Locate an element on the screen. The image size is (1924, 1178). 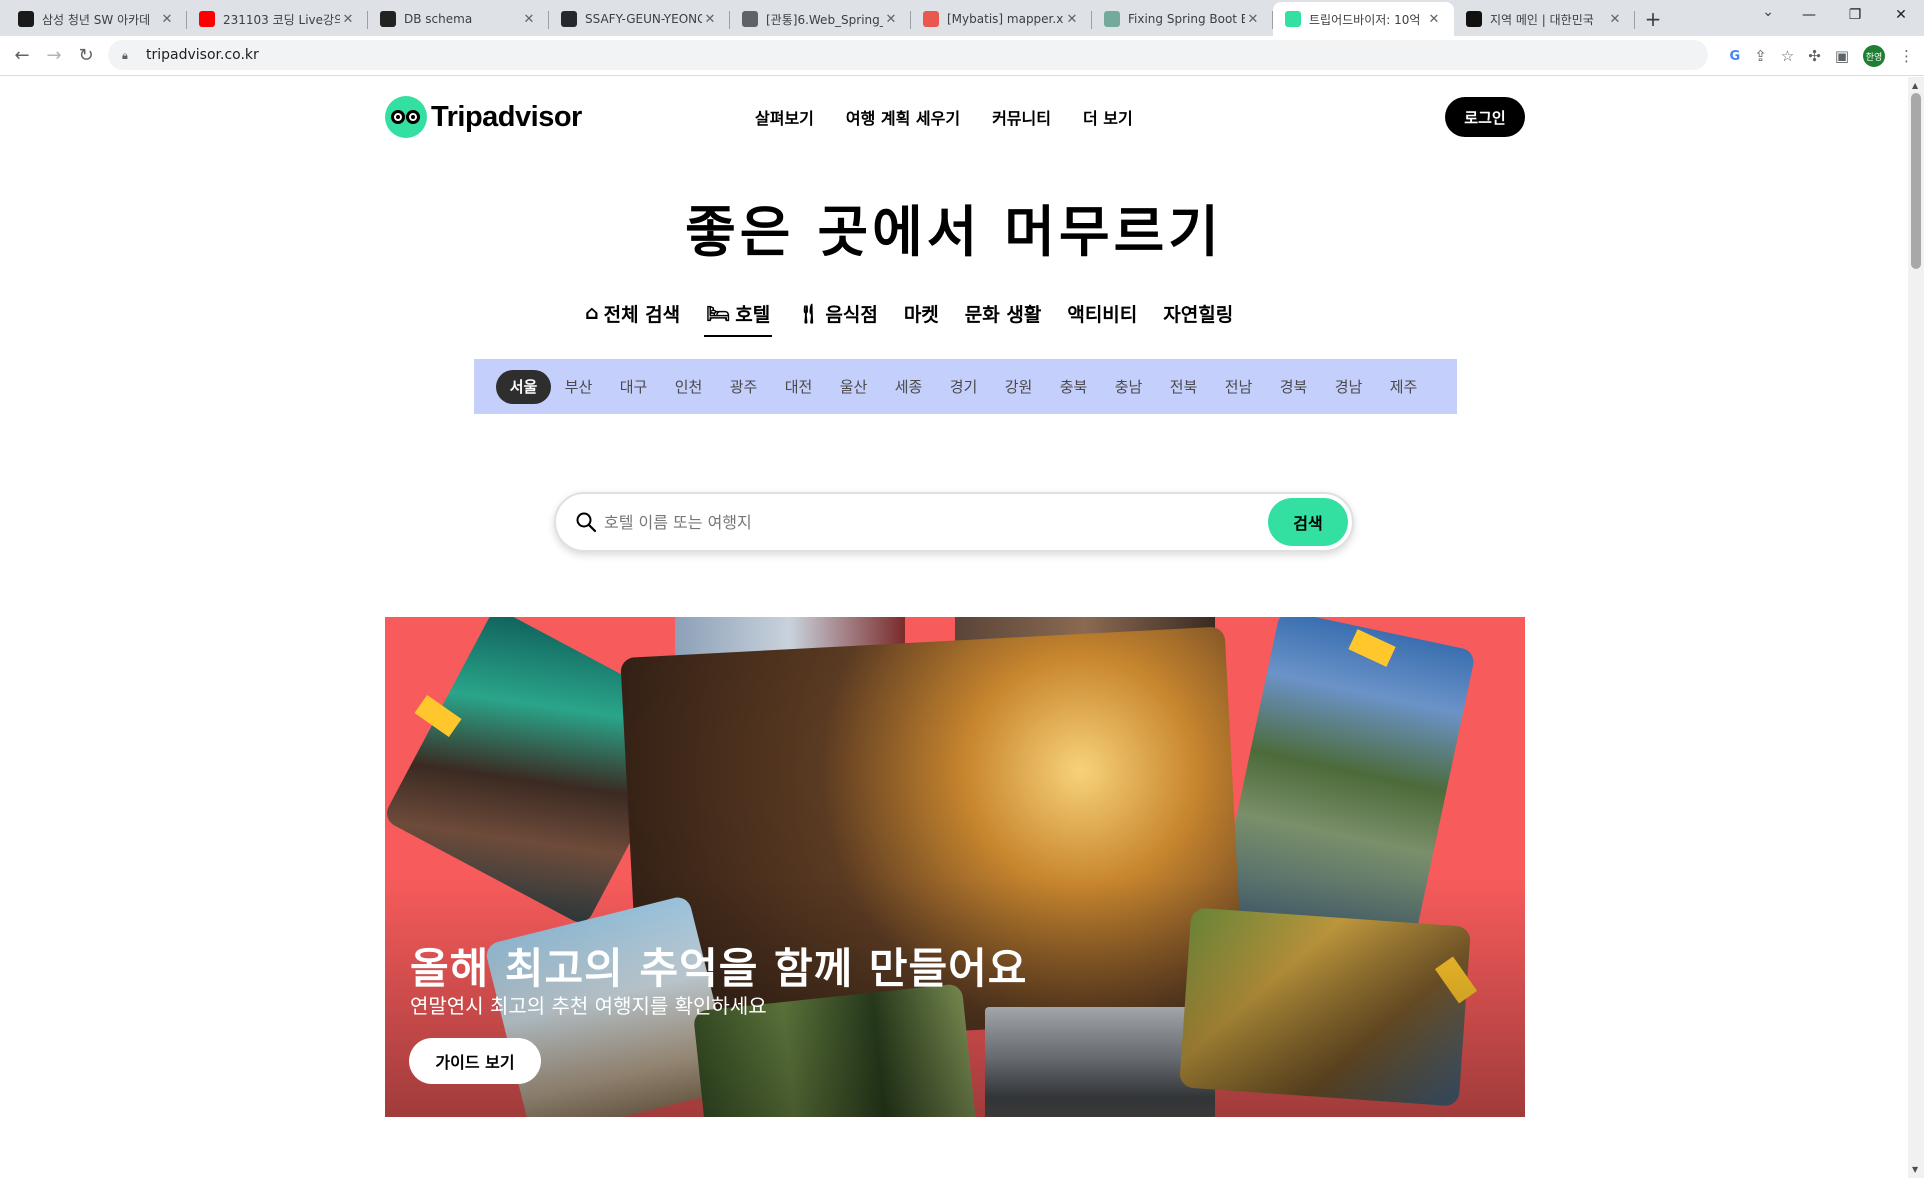
region-chip: 경남 is located at coordinates (1348, 387).